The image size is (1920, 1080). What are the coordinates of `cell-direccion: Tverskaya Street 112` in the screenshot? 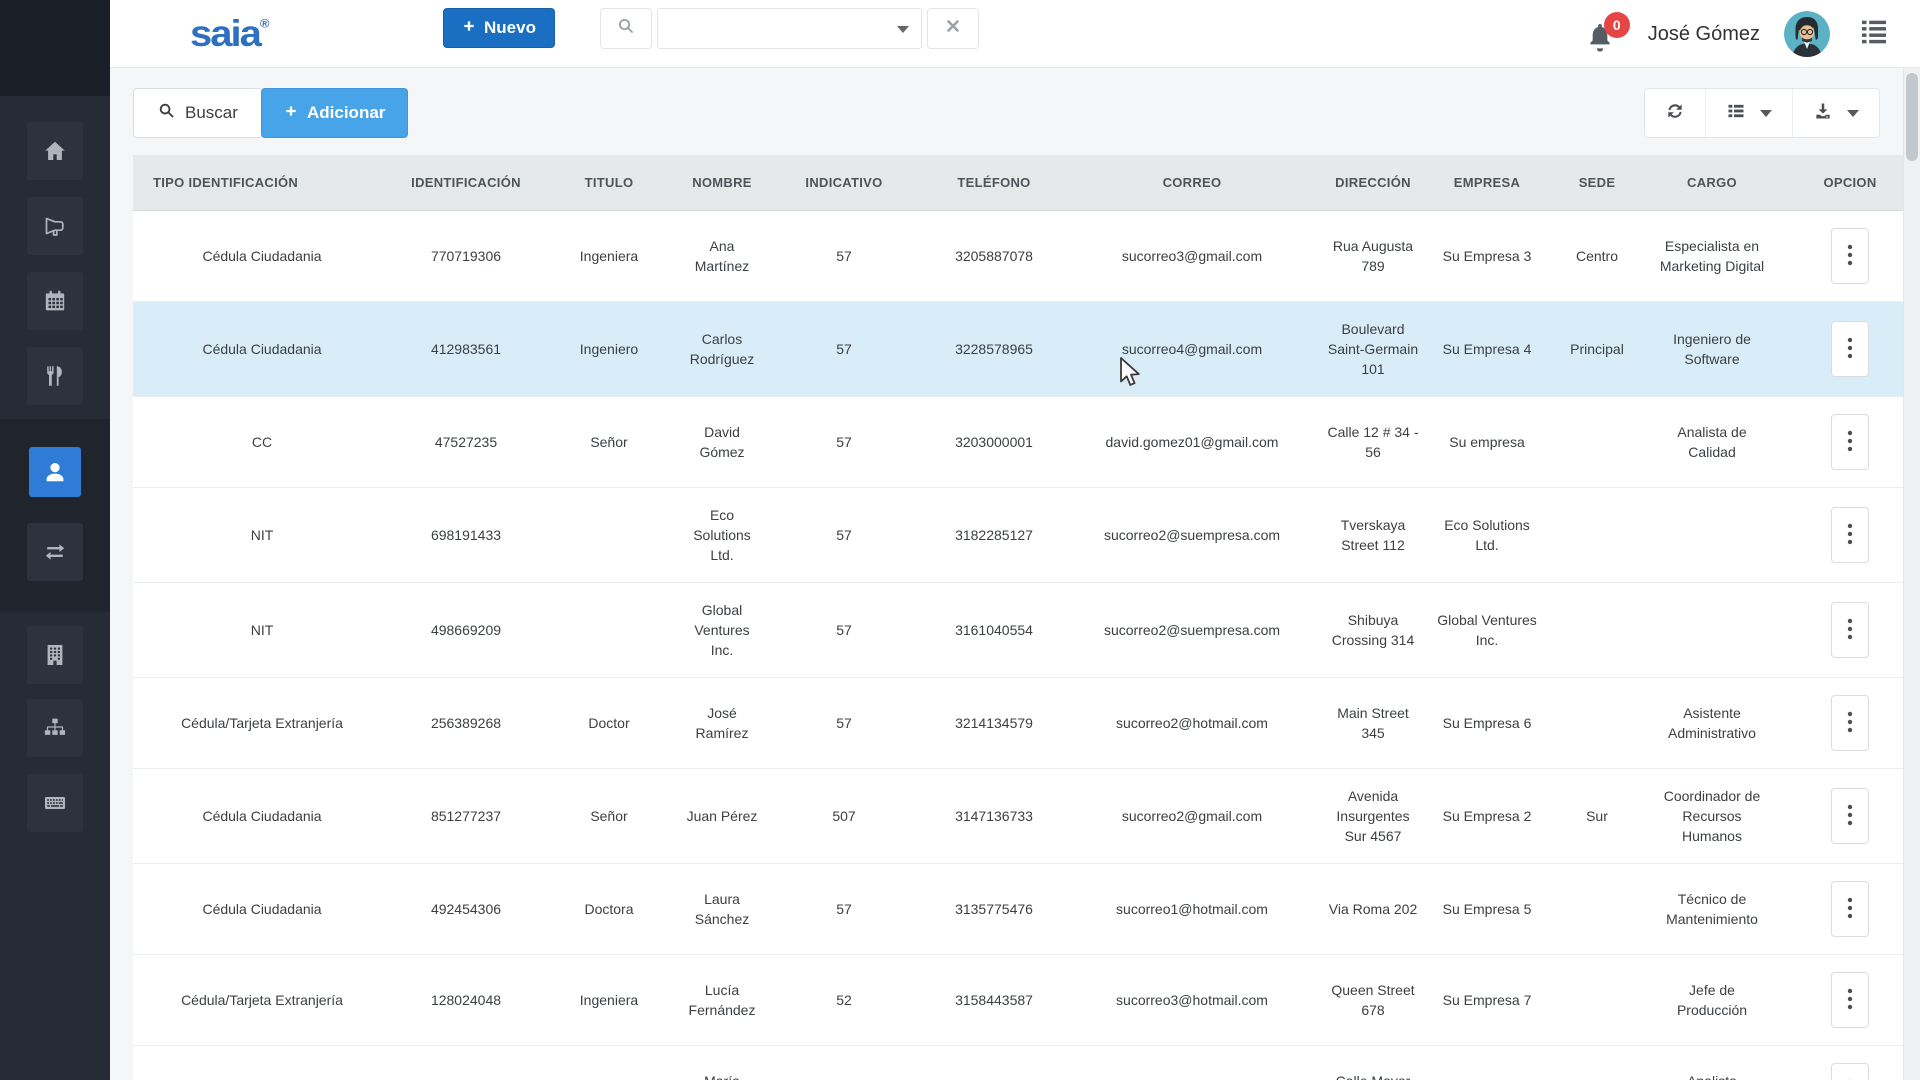 It's located at (1373, 535).